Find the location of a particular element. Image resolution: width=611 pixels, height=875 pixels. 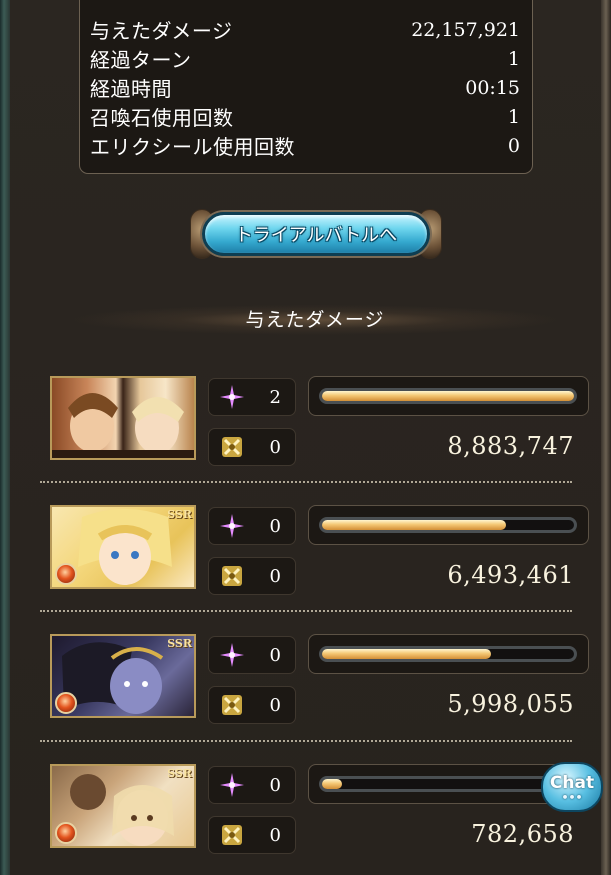

character-portrait is located at coordinates (123, 418).